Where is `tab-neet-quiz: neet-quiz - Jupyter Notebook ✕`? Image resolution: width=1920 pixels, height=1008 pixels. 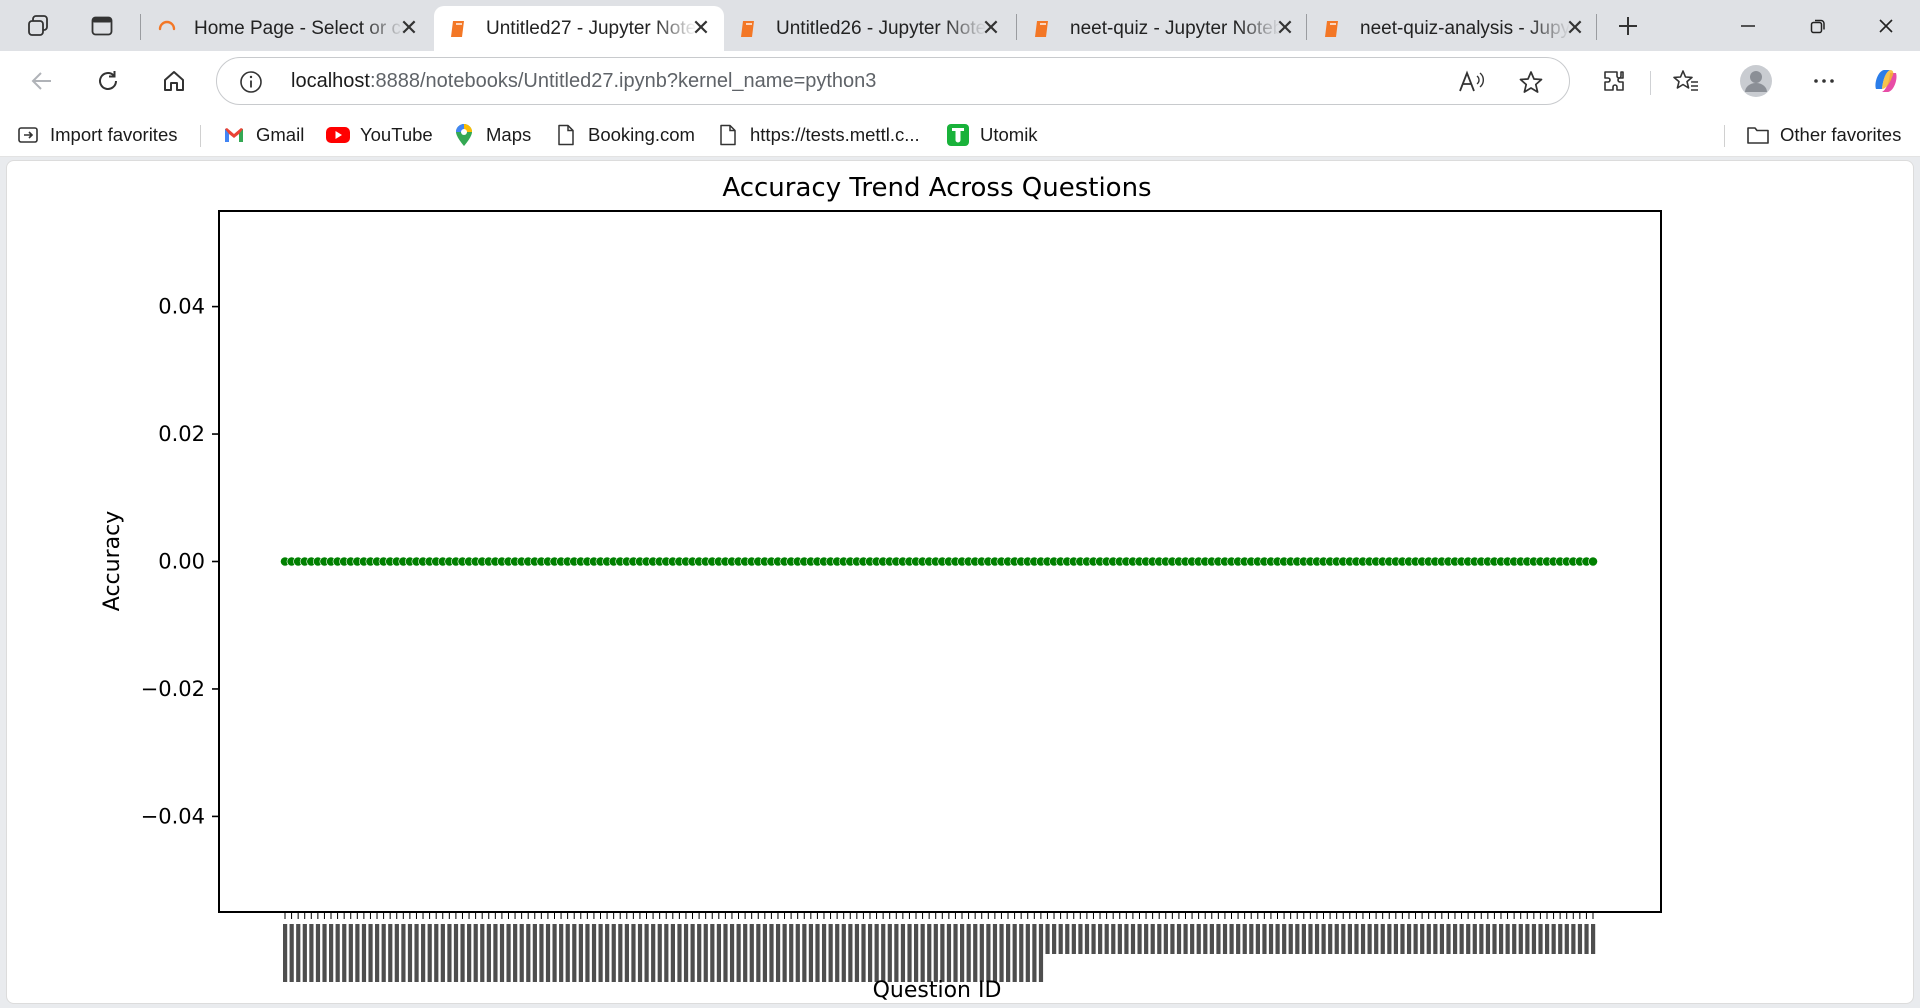 tab-neet-quiz: neet-quiz - Jupyter Notebook ✕ is located at coordinates (1163, 28).